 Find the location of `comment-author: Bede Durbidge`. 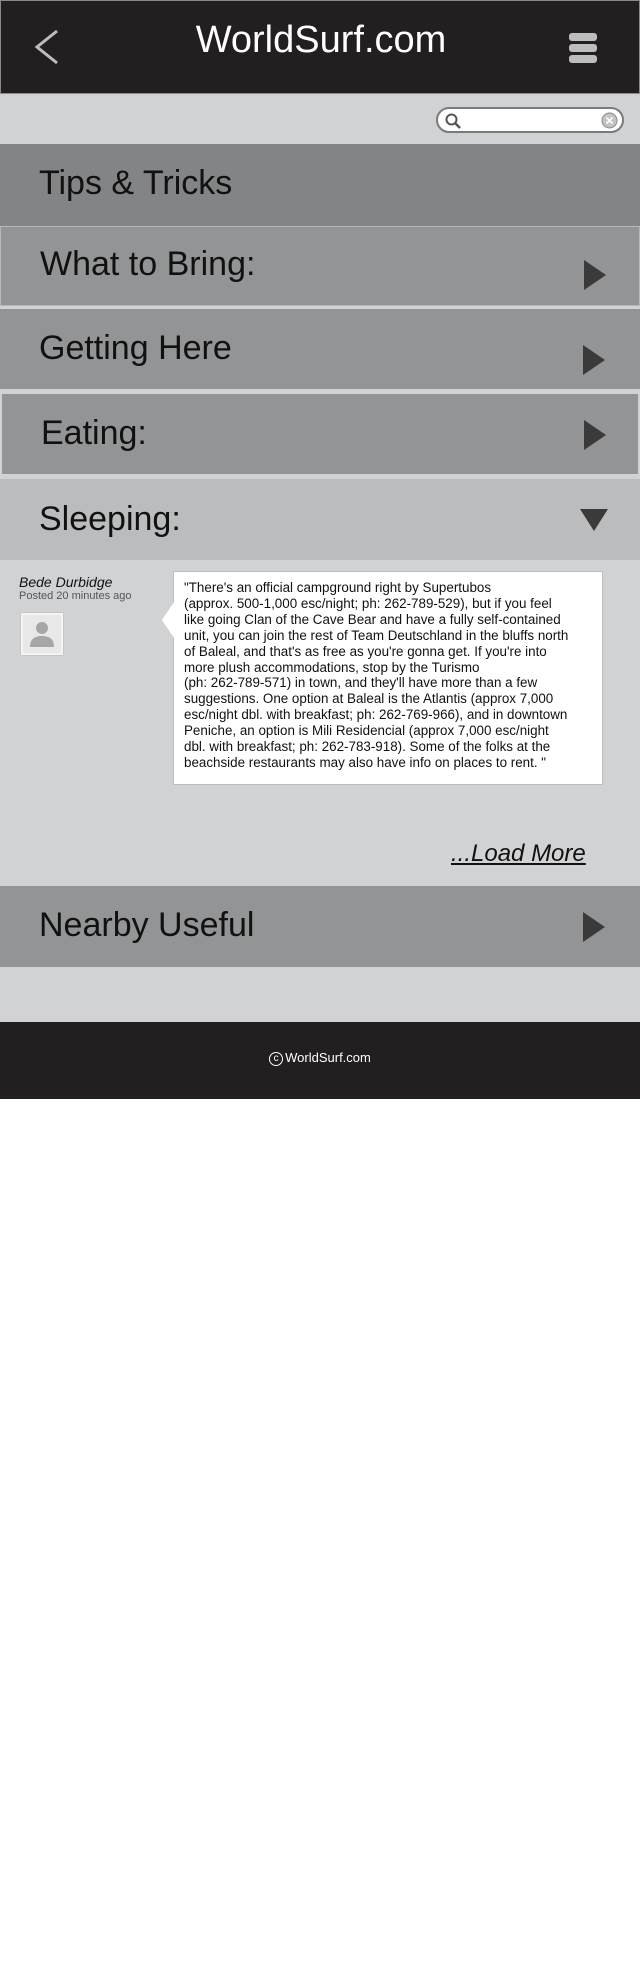

comment-author: Bede Durbidge is located at coordinates (65, 582).